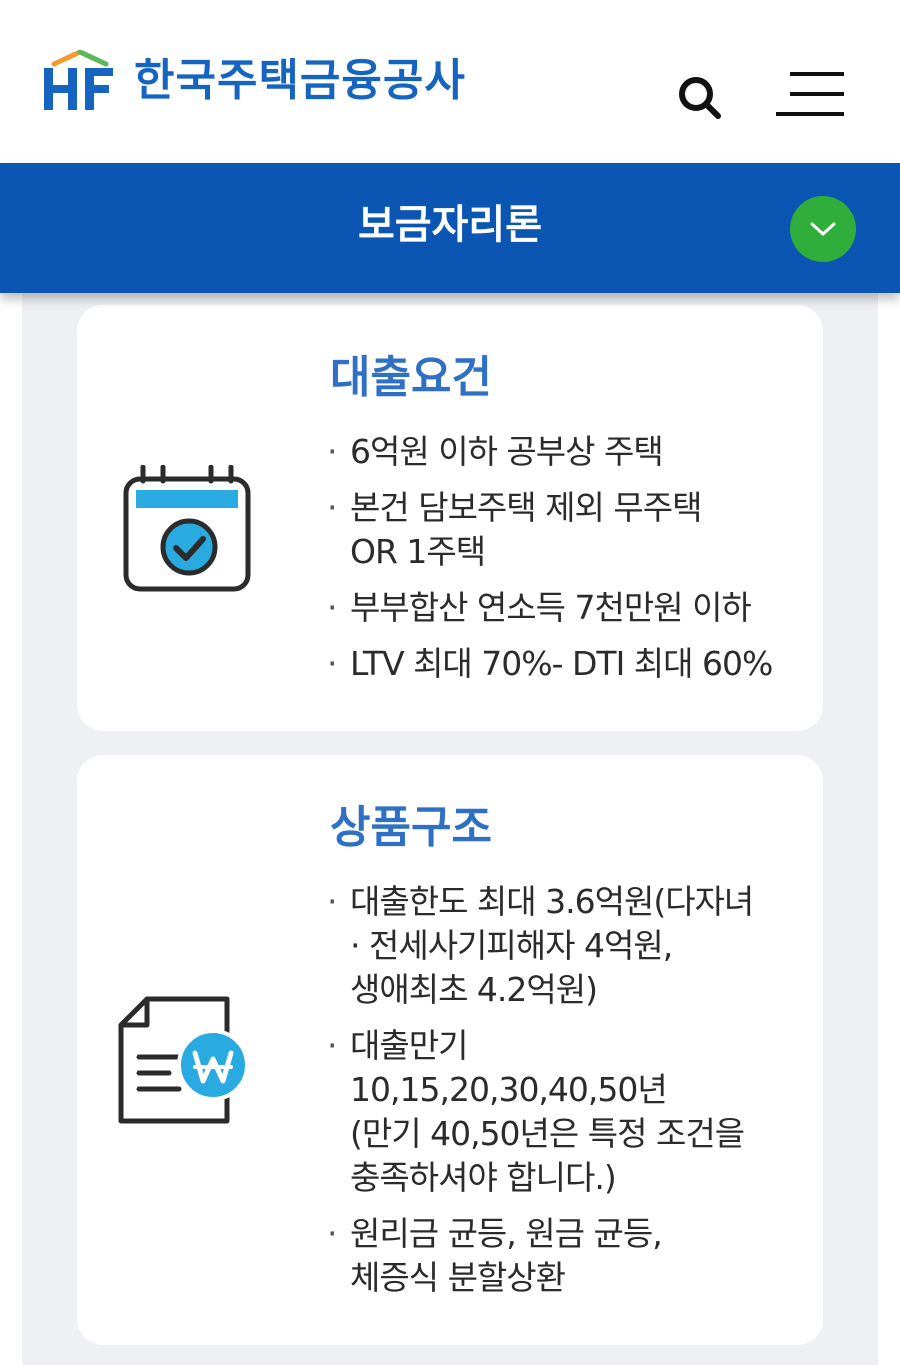  I want to click on card-title: 상품구조, so click(411, 827).